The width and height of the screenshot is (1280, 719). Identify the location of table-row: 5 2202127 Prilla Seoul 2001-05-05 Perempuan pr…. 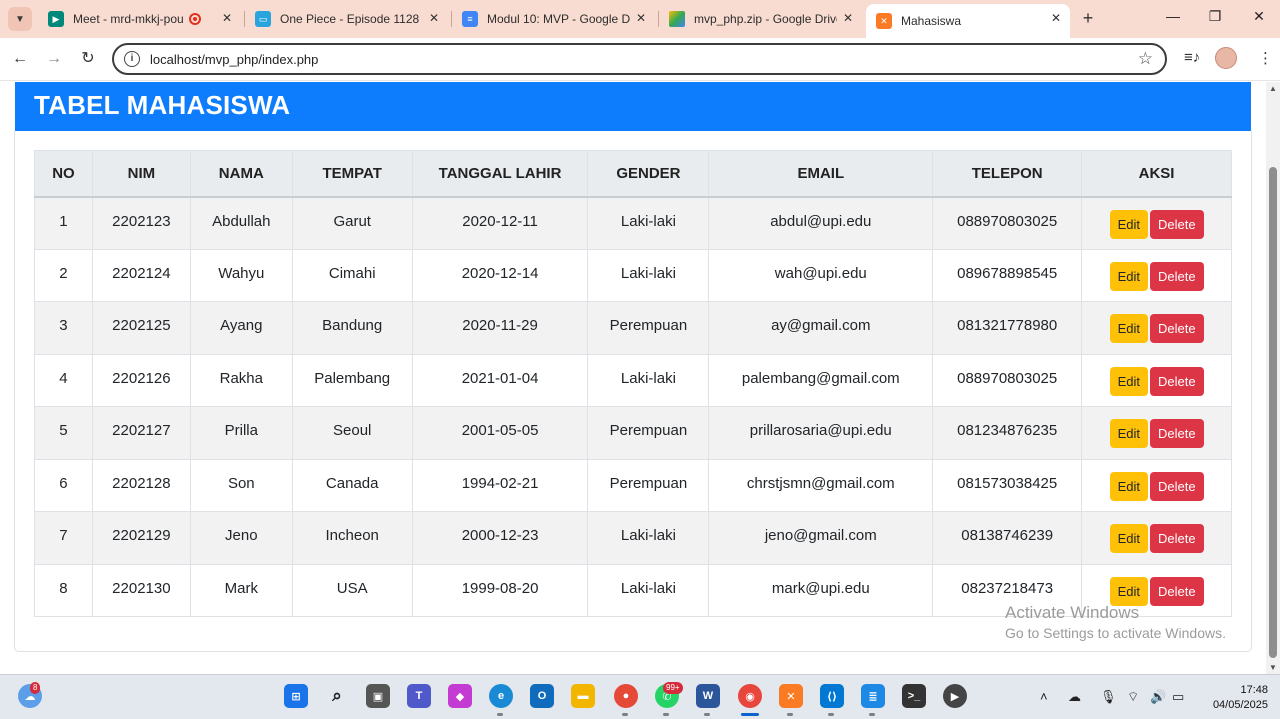
(633, 433).